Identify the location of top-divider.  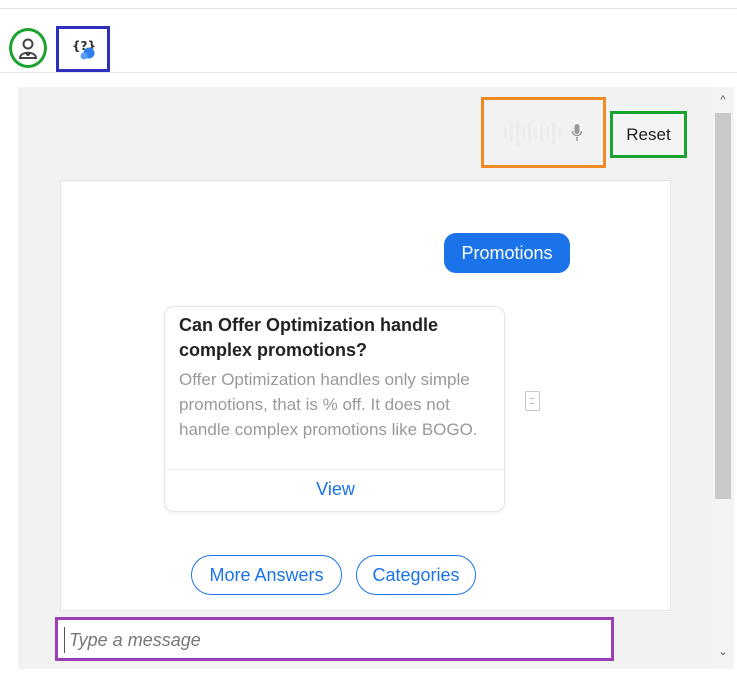
(368, 8).